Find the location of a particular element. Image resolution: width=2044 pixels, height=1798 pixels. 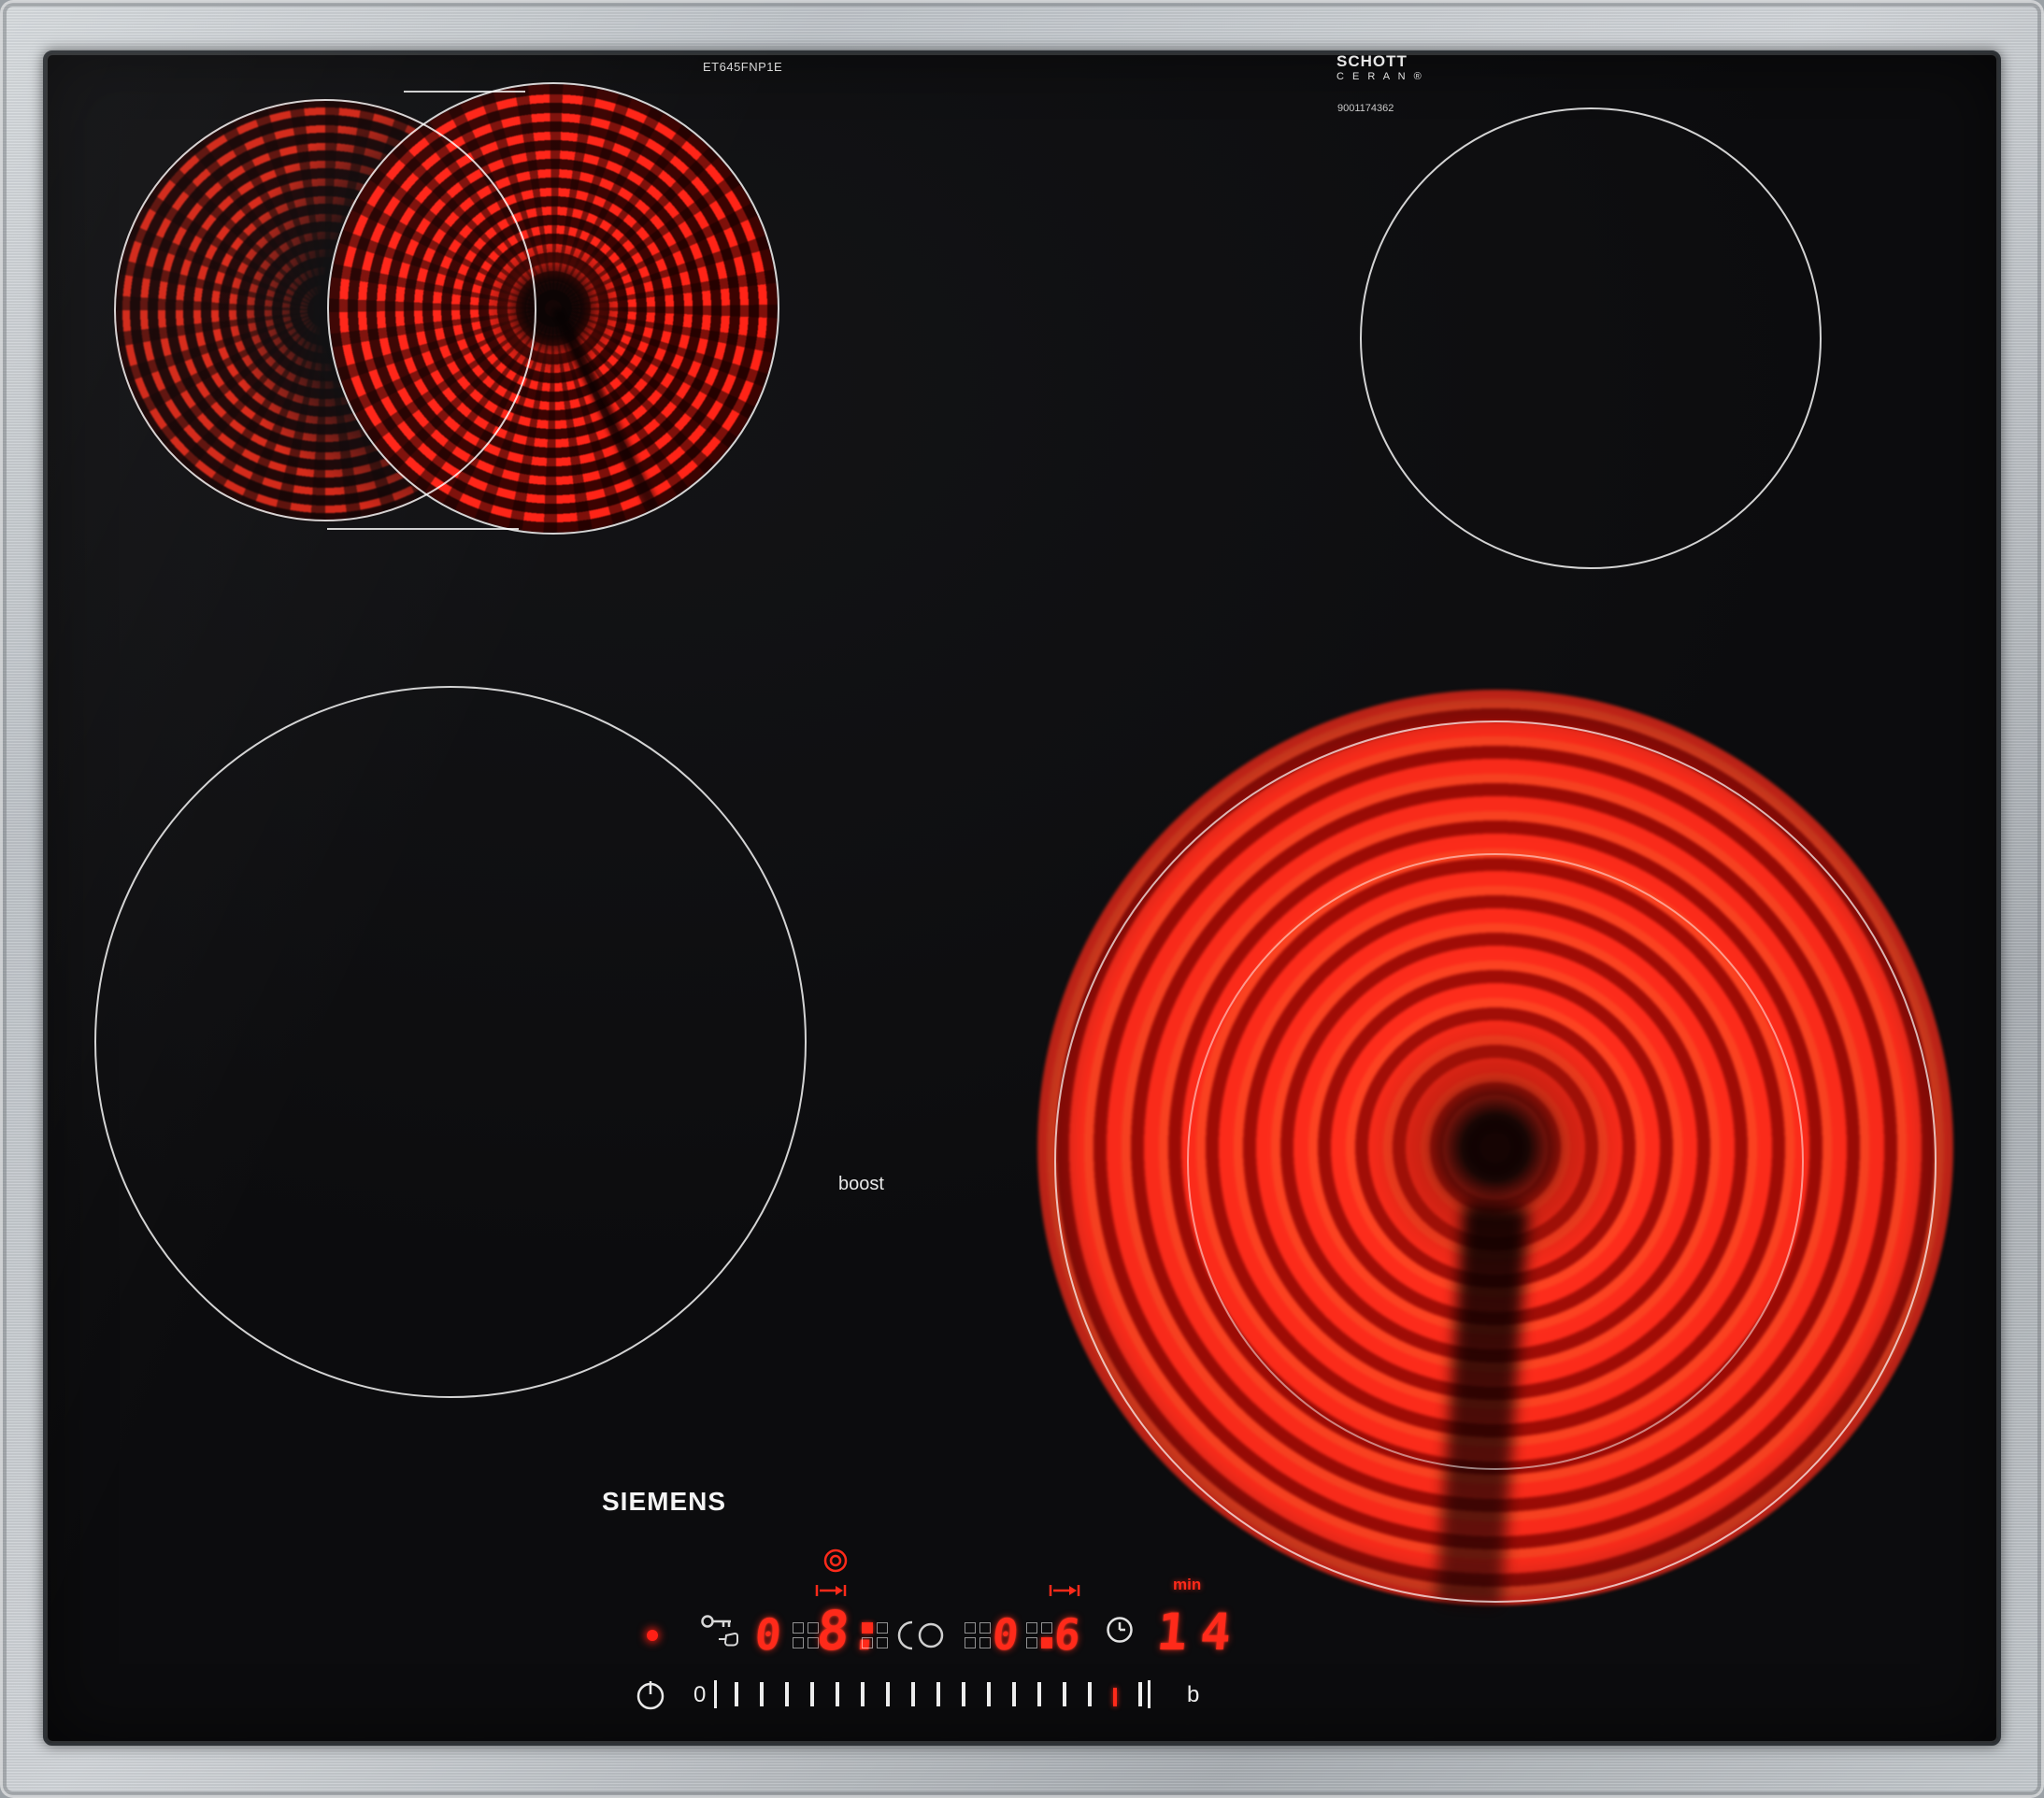

zone-rear-left-outline-right is located at coordinates (553, 308).